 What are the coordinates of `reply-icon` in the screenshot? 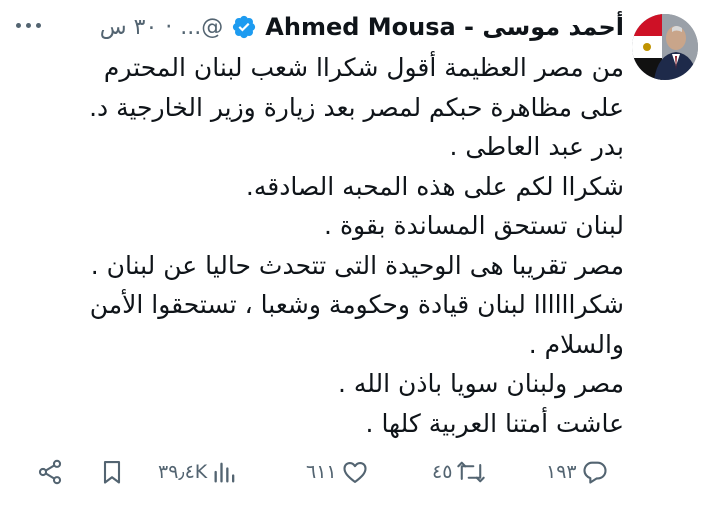 It's located at (595, 472).